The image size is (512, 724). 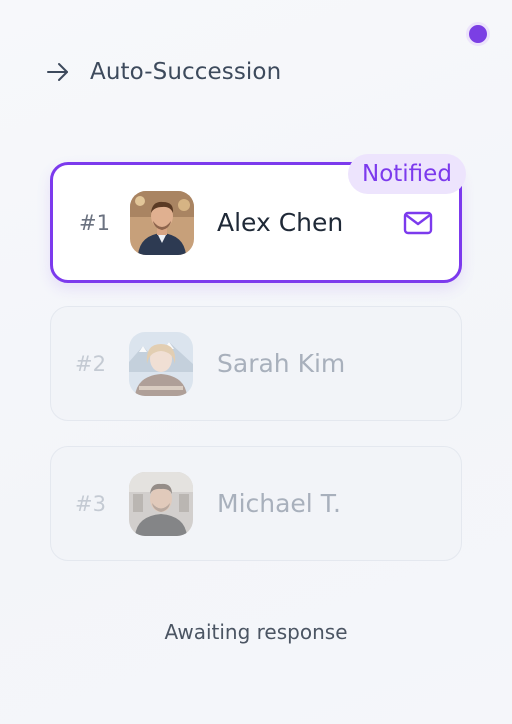 I want to click on mail-icon, so click(x=418, y=223).